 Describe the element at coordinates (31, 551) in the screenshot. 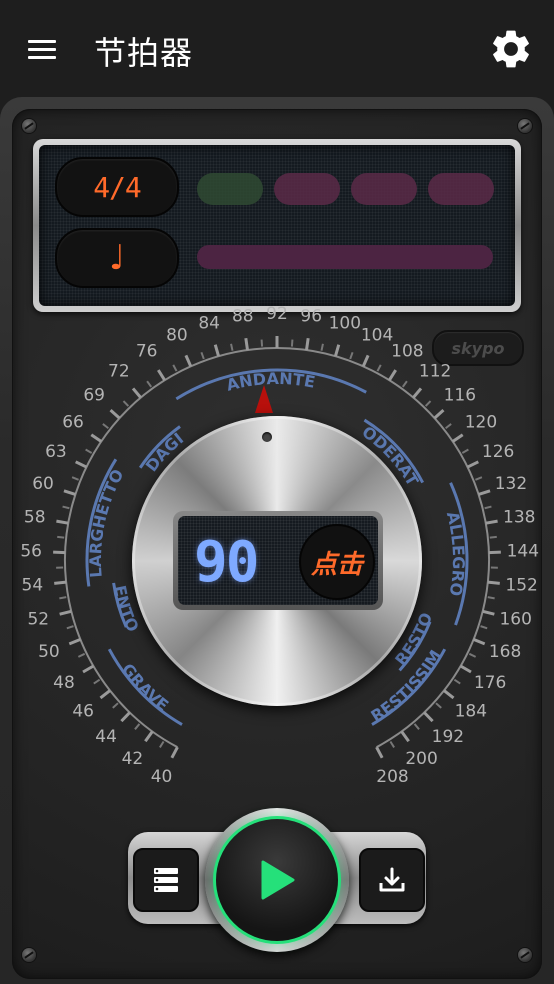

I see `tempo-scale-label: 56` at that location.